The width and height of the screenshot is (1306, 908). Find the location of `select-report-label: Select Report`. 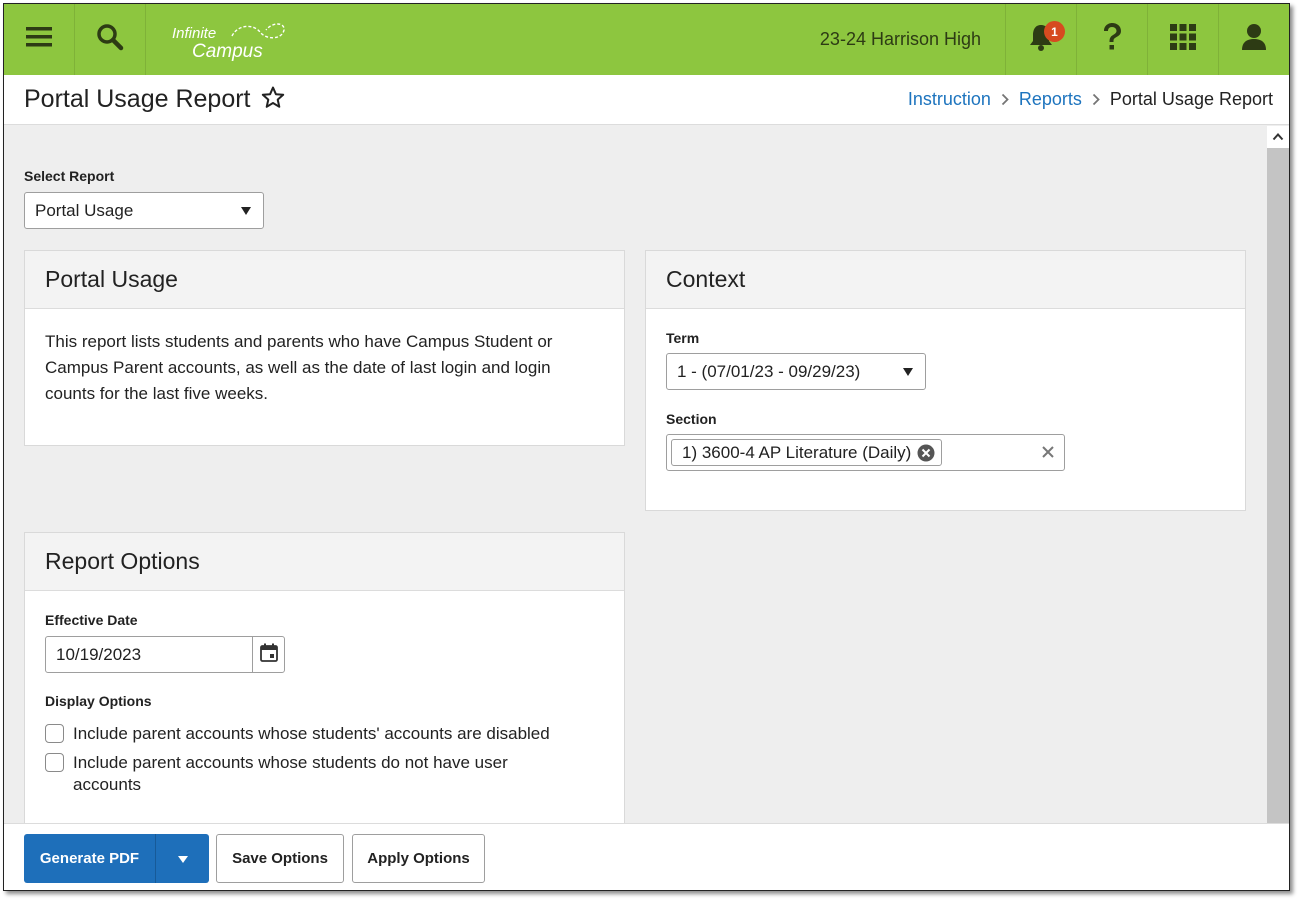

select-report-label: Select Report is located at coordinates (69, 176).